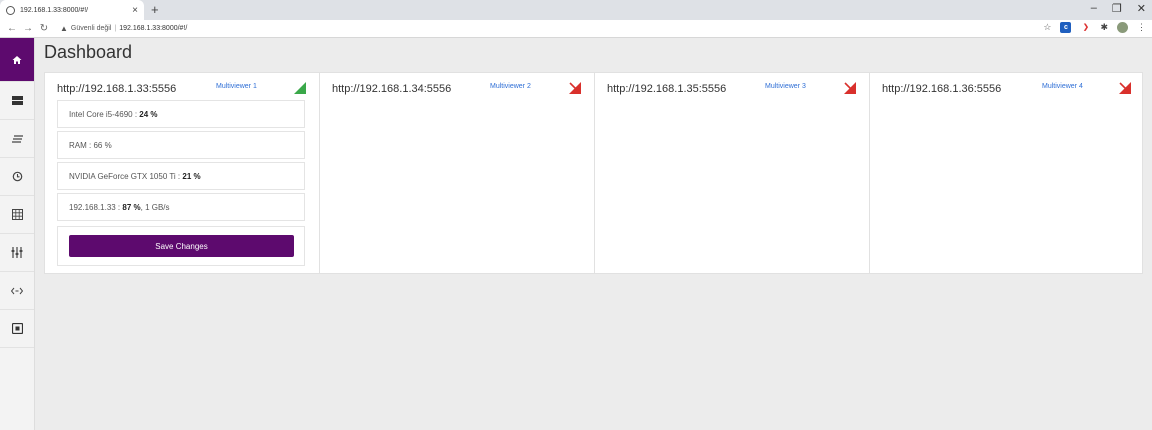 Image resolution: width=1152 pixels, height=430 pixels. Describe the element at coordinates (181, 207) in the screenshot. I see `network-metric: 192.168.1.33 : 87 % , 1 GB/s` at that location.